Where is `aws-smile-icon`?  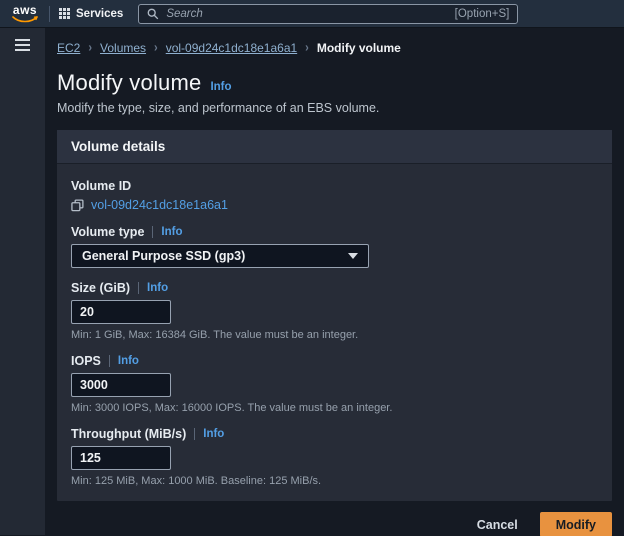
aws-smile-icon is located at coordinates (25, 18).